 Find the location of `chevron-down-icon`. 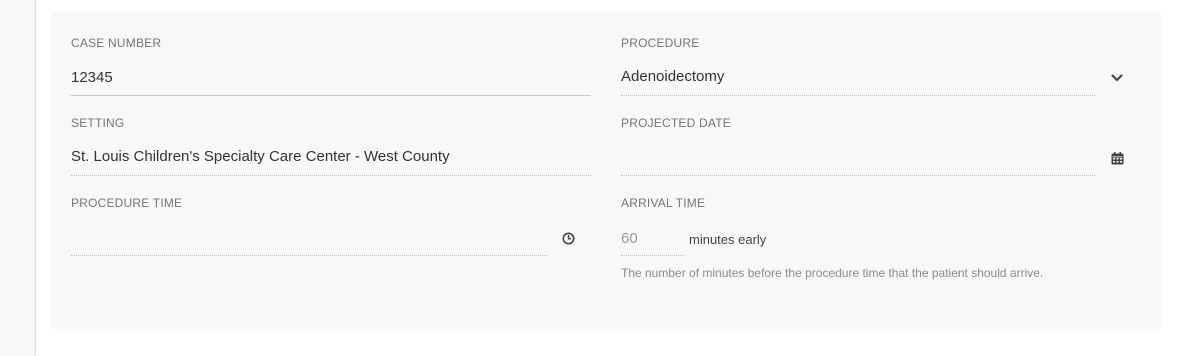

chevron-down-icon is located at coordinates (1117, 78).